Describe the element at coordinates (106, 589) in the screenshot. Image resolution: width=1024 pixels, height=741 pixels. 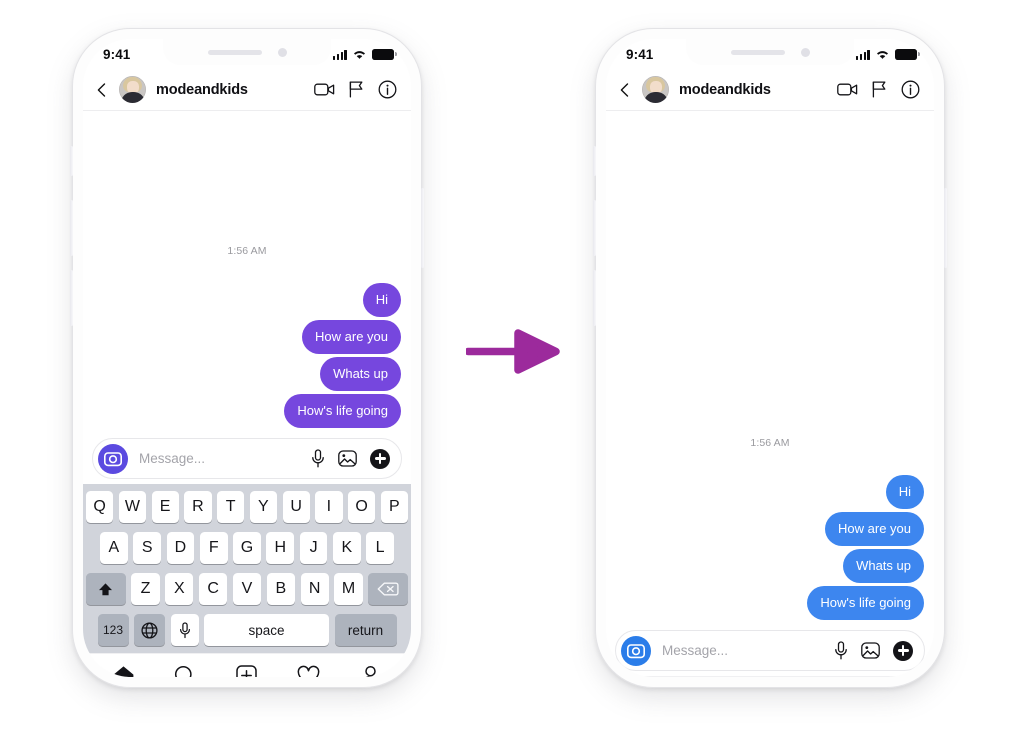
I see `shift-up-icon` at that location.